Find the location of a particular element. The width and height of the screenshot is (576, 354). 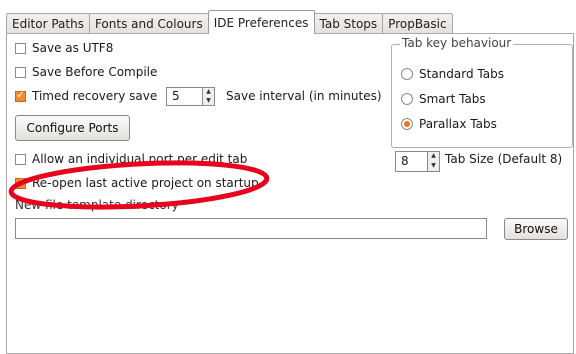

parallax-tabs-option: Parallax Tabs is located at coordinates (449, 124).